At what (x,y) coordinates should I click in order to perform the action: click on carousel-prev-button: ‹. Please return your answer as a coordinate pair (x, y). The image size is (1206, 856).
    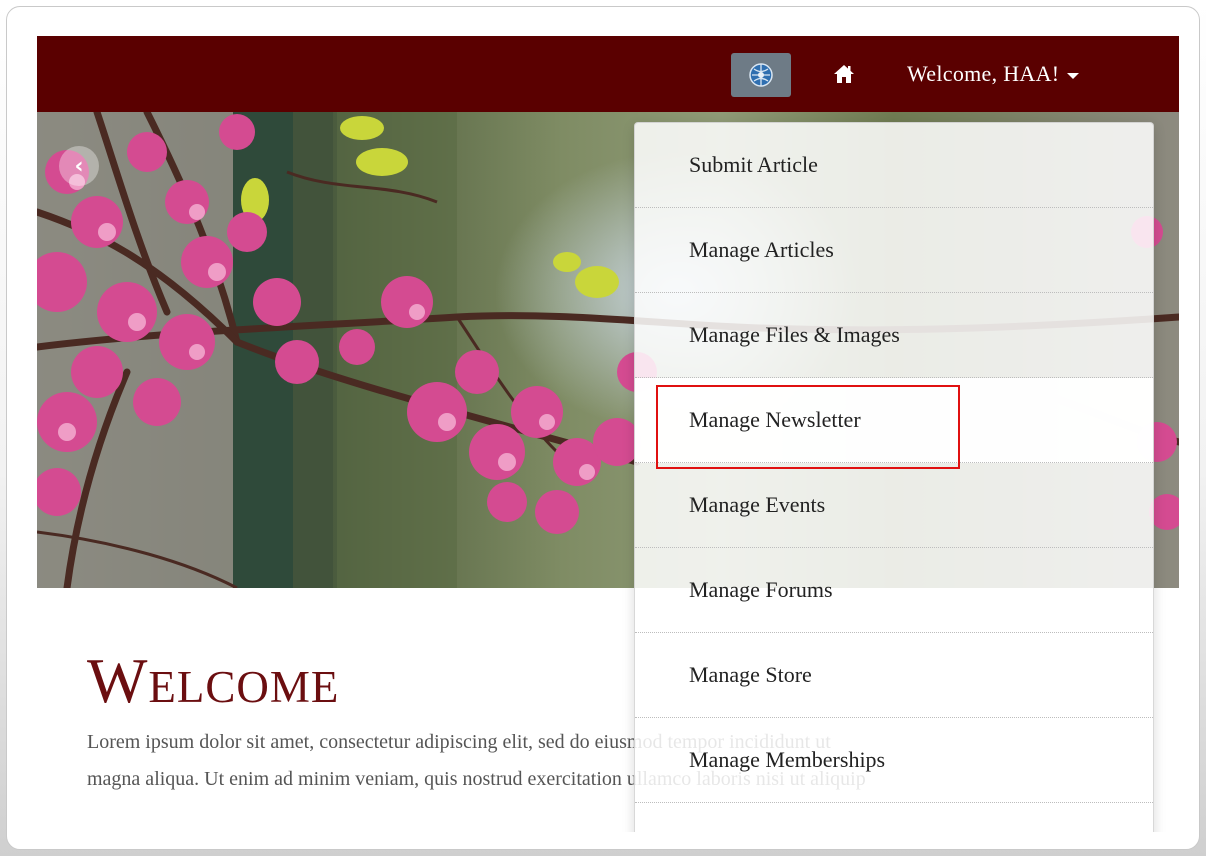
    Looking at the image, I should click on (79, 166).